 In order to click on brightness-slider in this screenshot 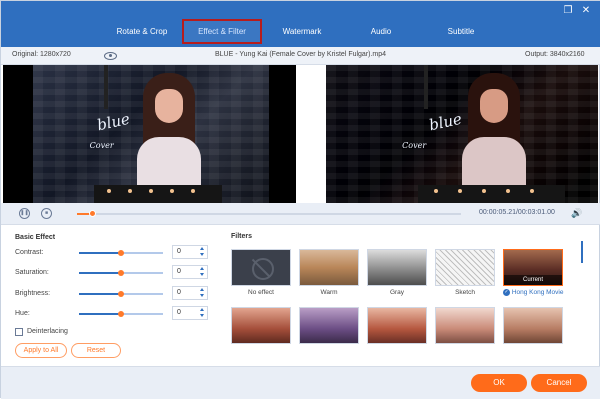, I will do `click(121, 294)`.